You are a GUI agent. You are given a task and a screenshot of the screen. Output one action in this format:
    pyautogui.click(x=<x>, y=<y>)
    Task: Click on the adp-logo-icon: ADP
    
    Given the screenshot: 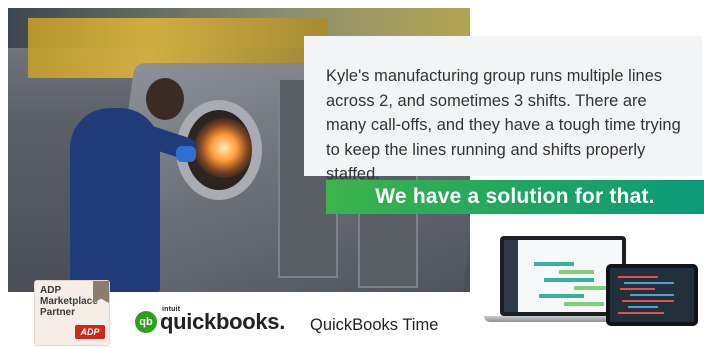 What is the action you would take?
    pyautogui.click(x=90, y=332)
    